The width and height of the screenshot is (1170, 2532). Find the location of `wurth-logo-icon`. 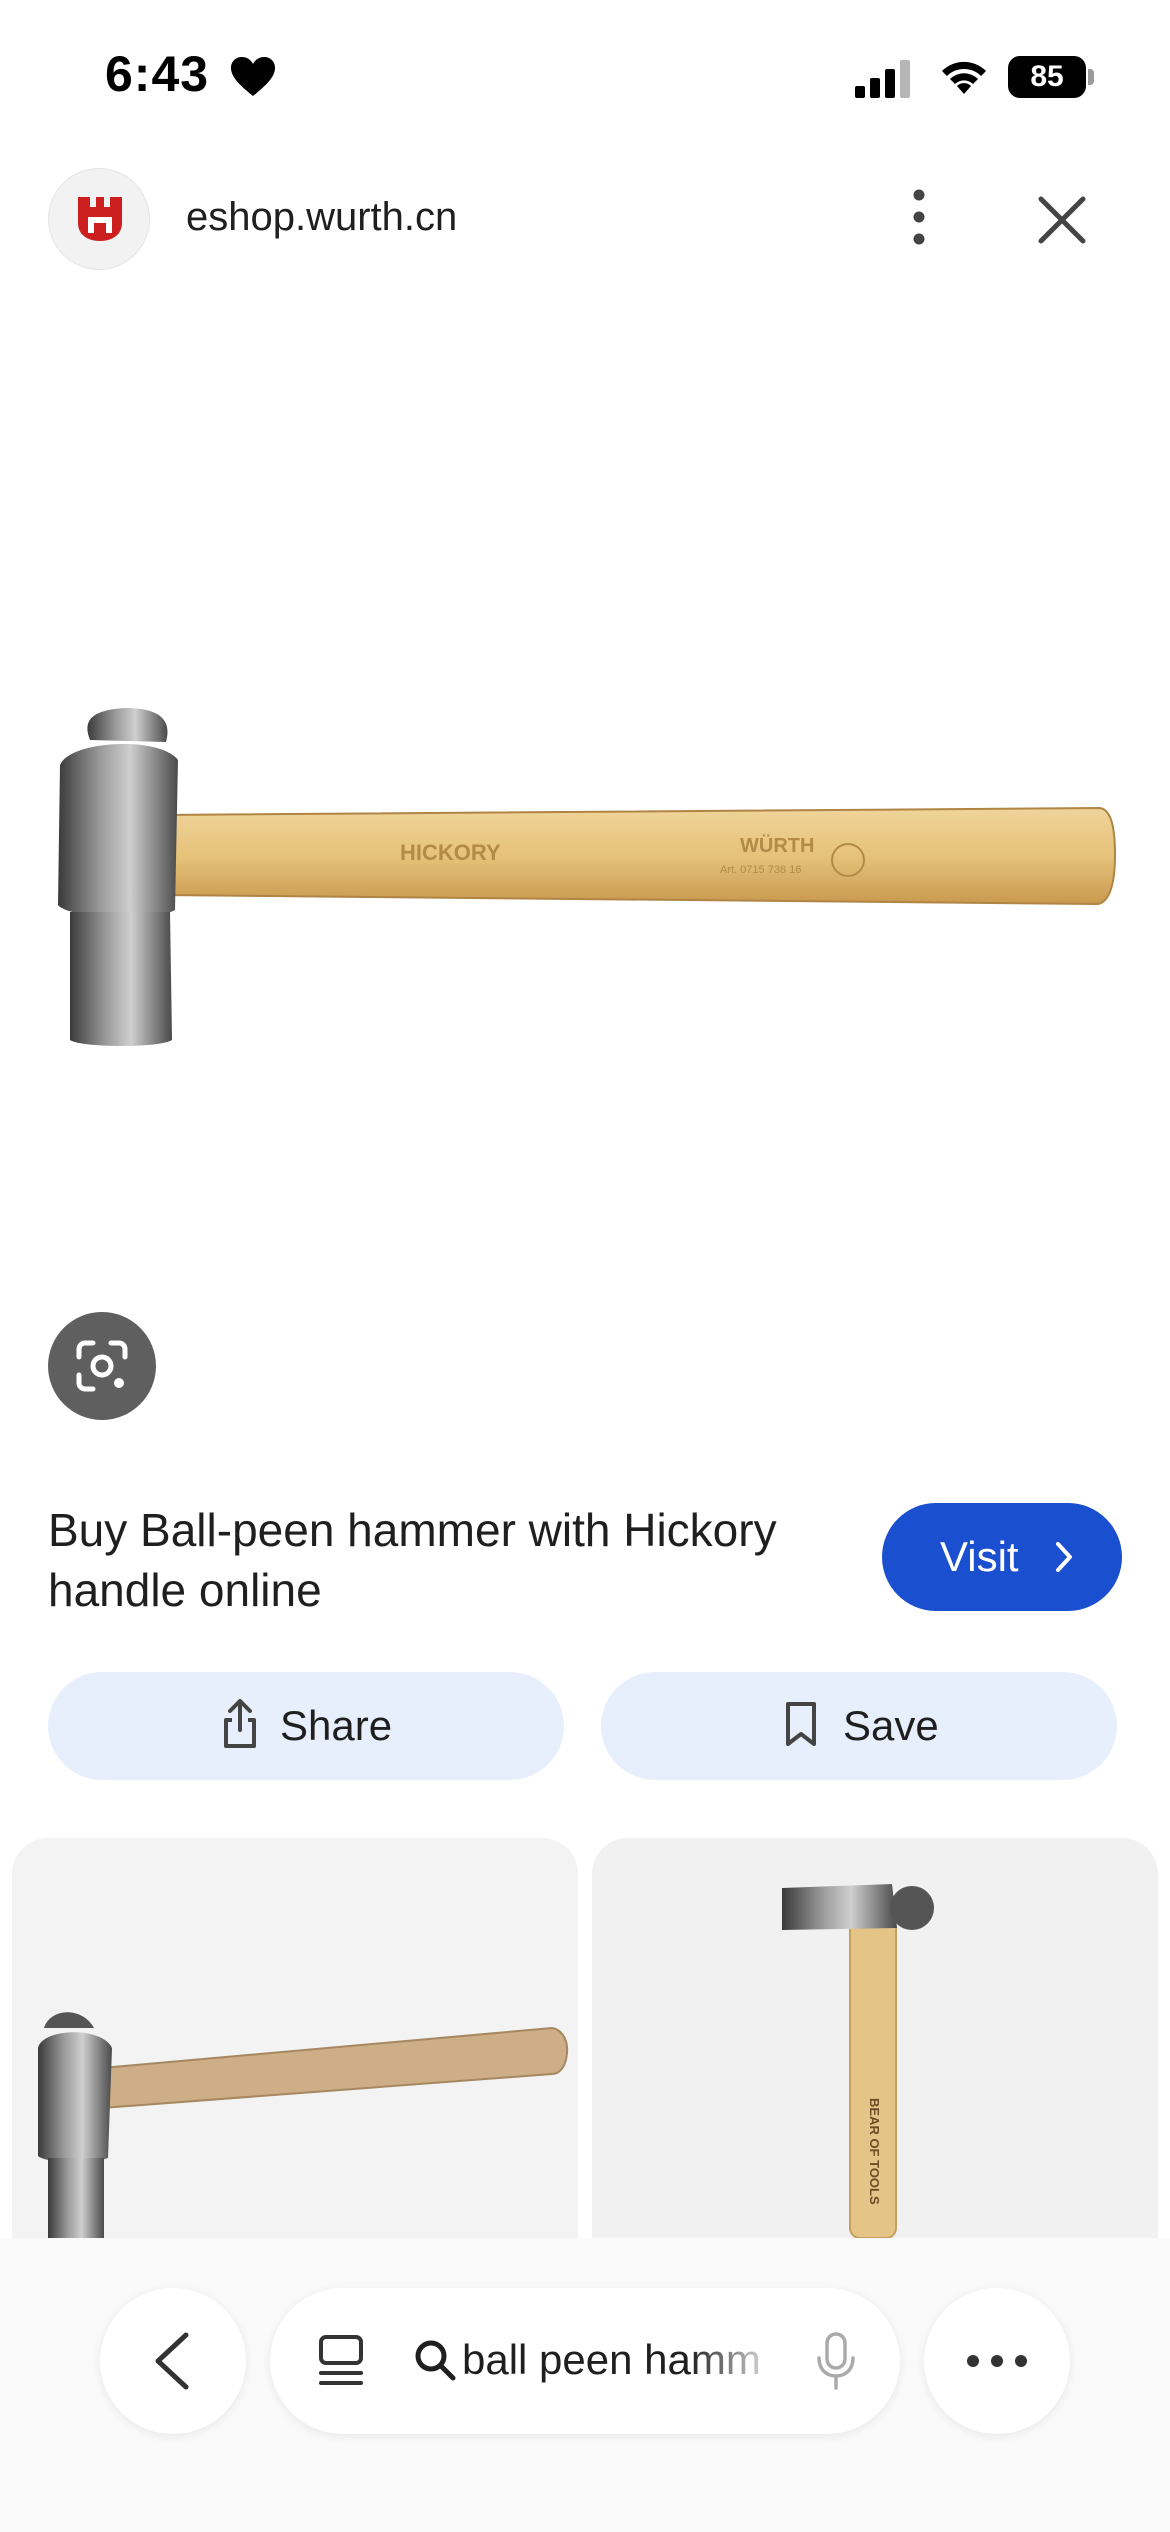

wurth-logo-icon is located at coordinates (100, 219).